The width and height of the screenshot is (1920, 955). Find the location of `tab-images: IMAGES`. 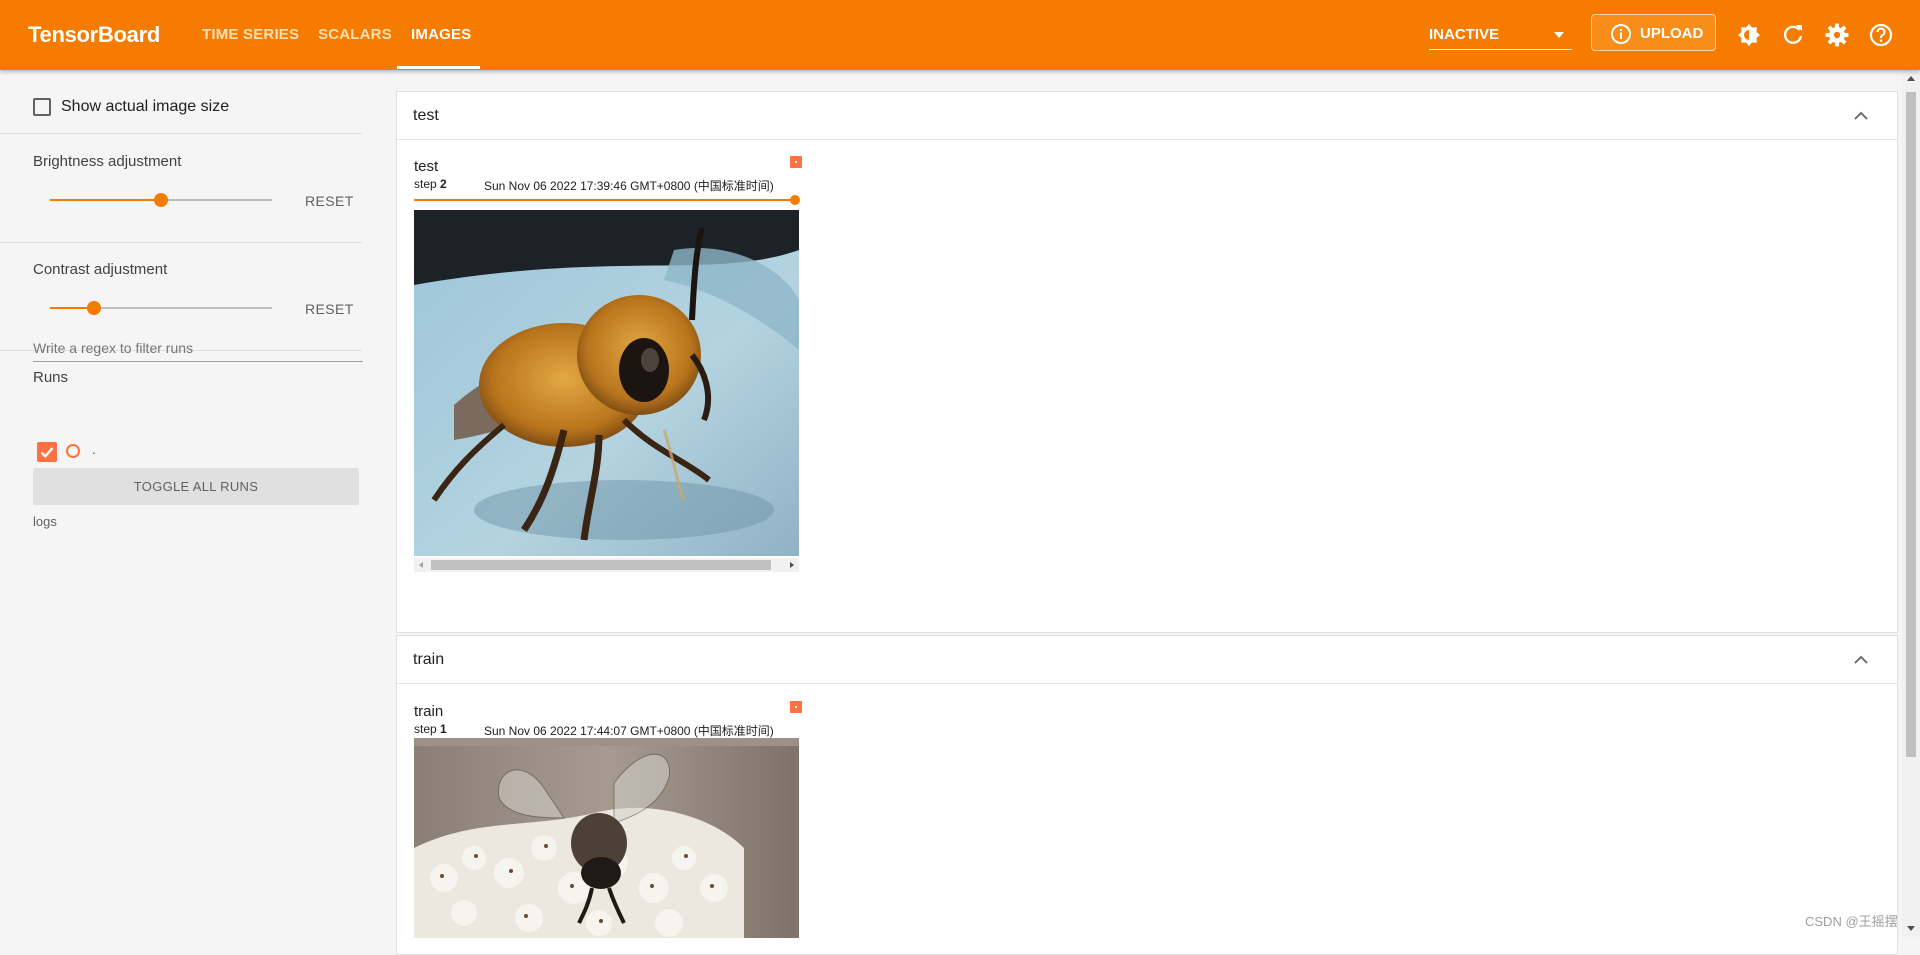

tab-images: IMAGES is located at coordinates (441, 34).